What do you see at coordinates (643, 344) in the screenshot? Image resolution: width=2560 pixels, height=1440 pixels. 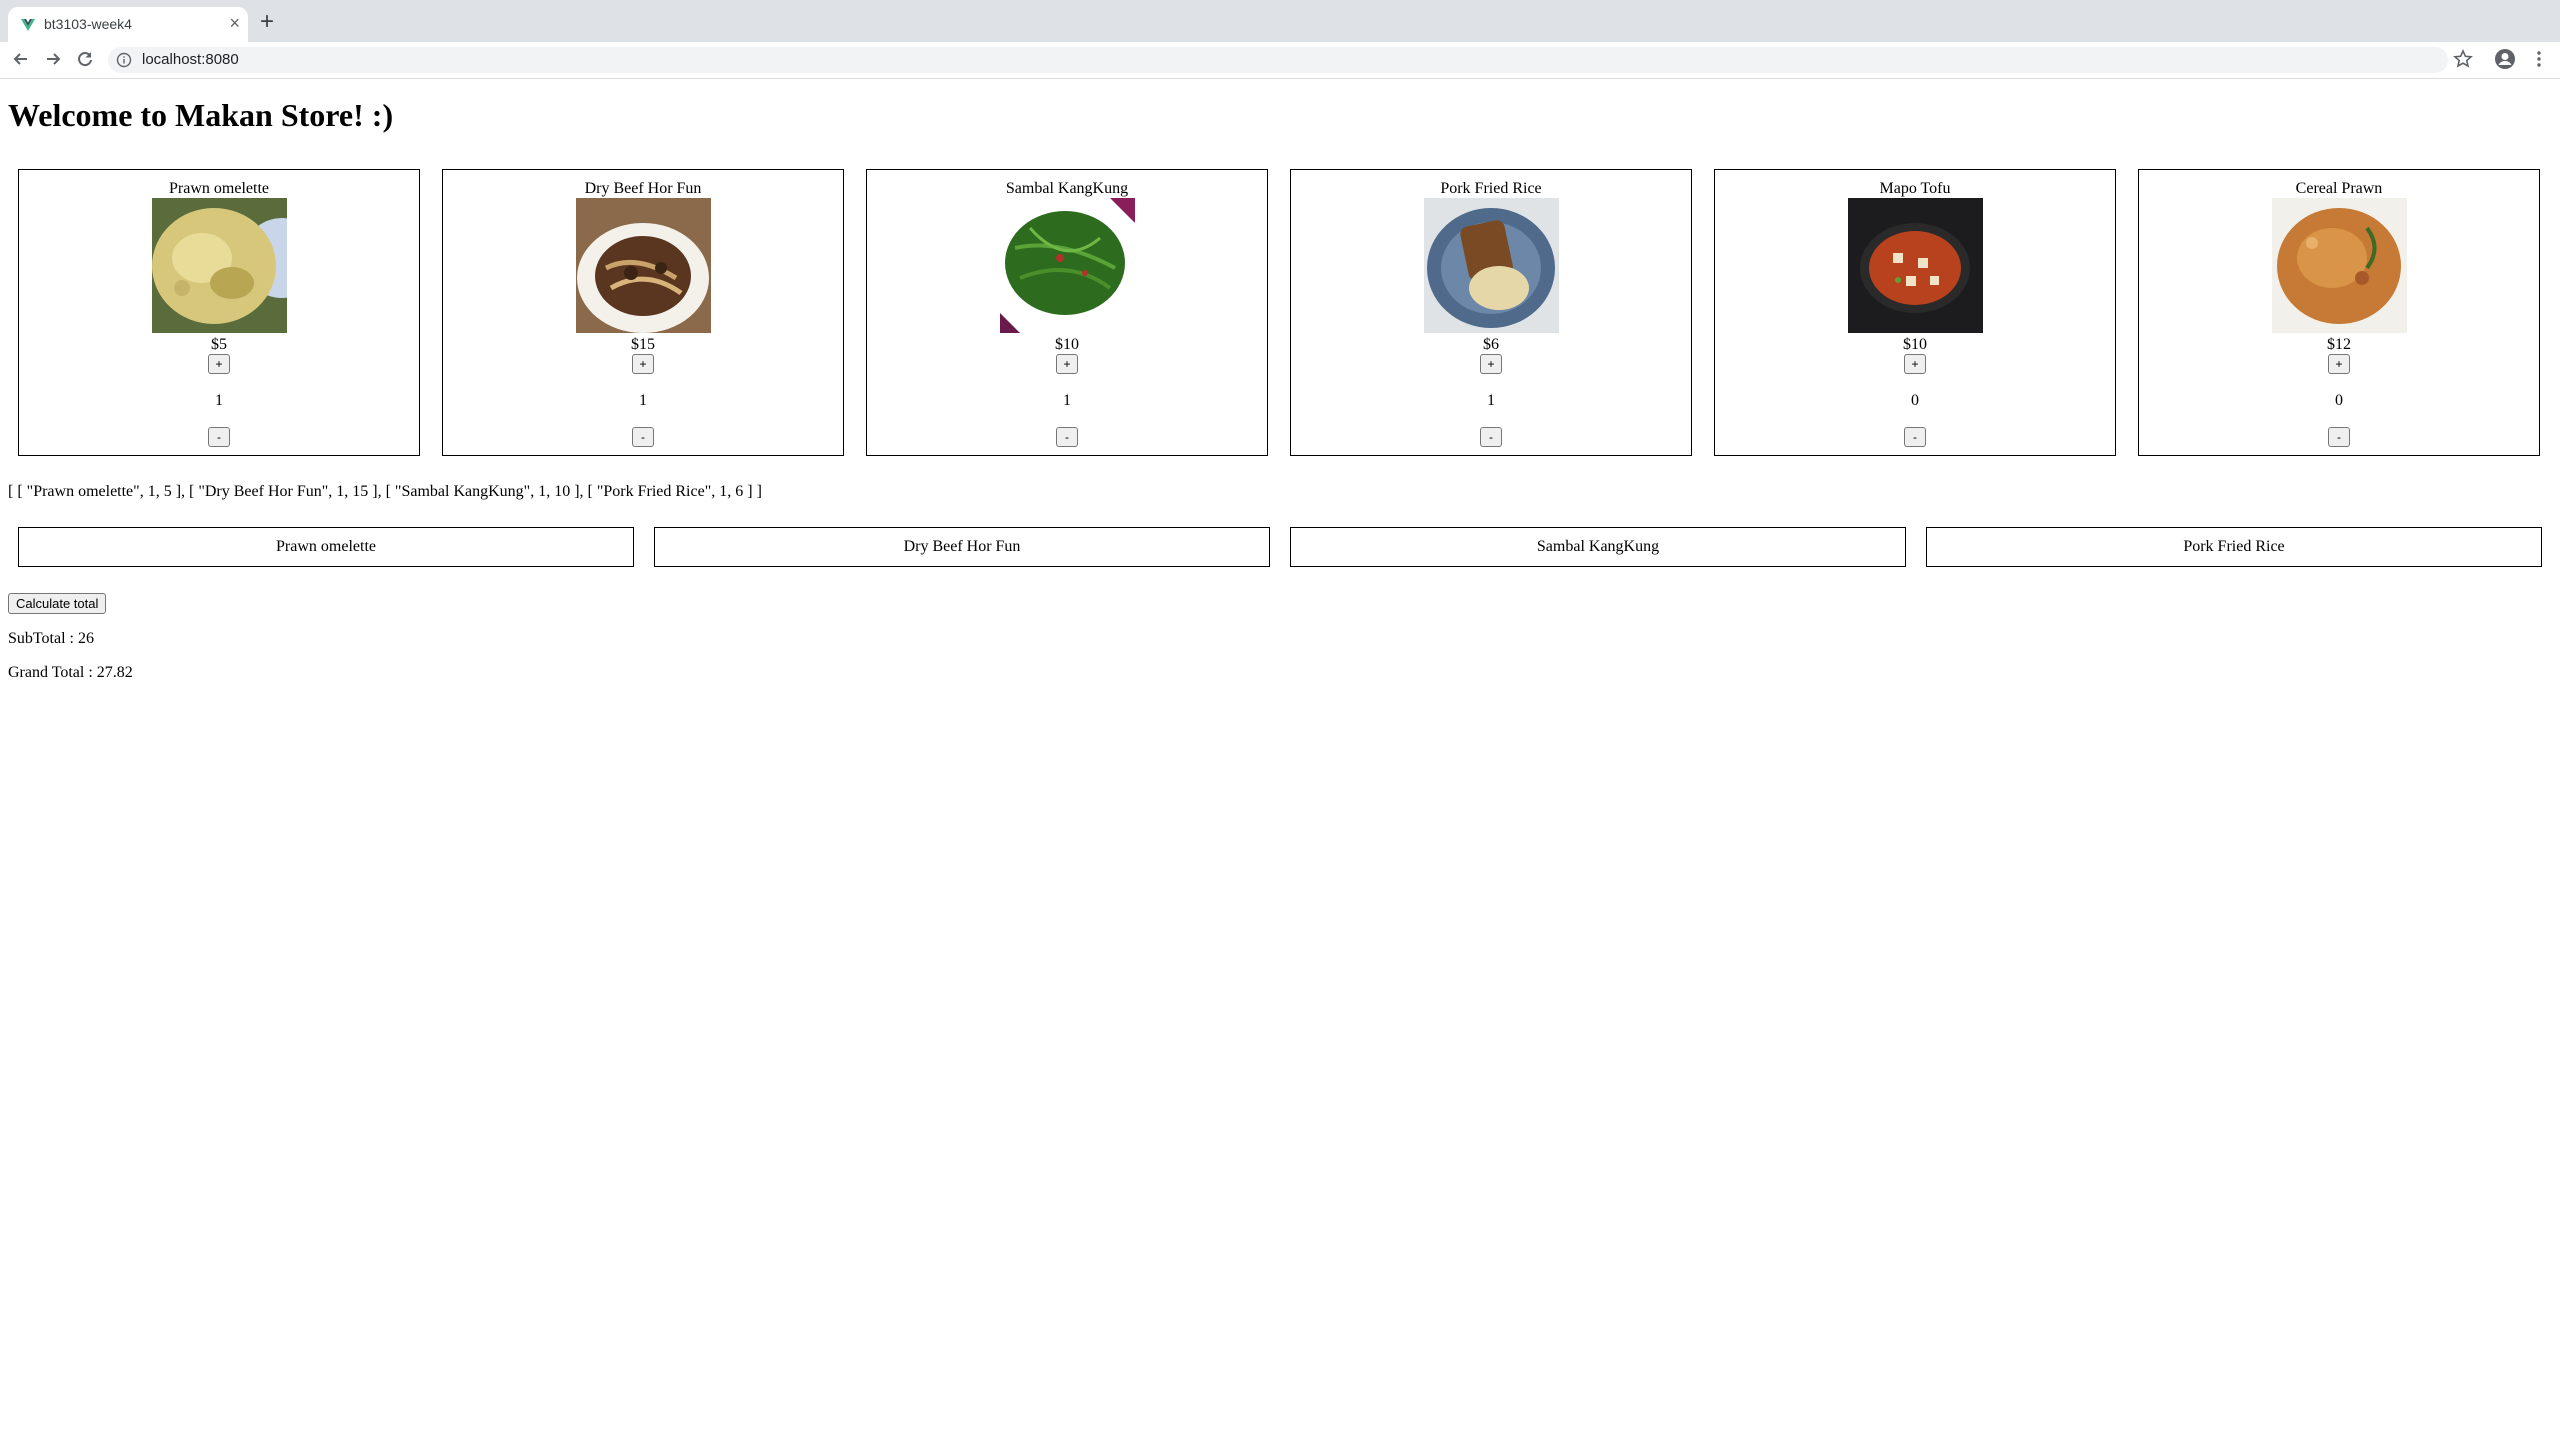 I see `product-price: $15` at bounding box center [643, 344].